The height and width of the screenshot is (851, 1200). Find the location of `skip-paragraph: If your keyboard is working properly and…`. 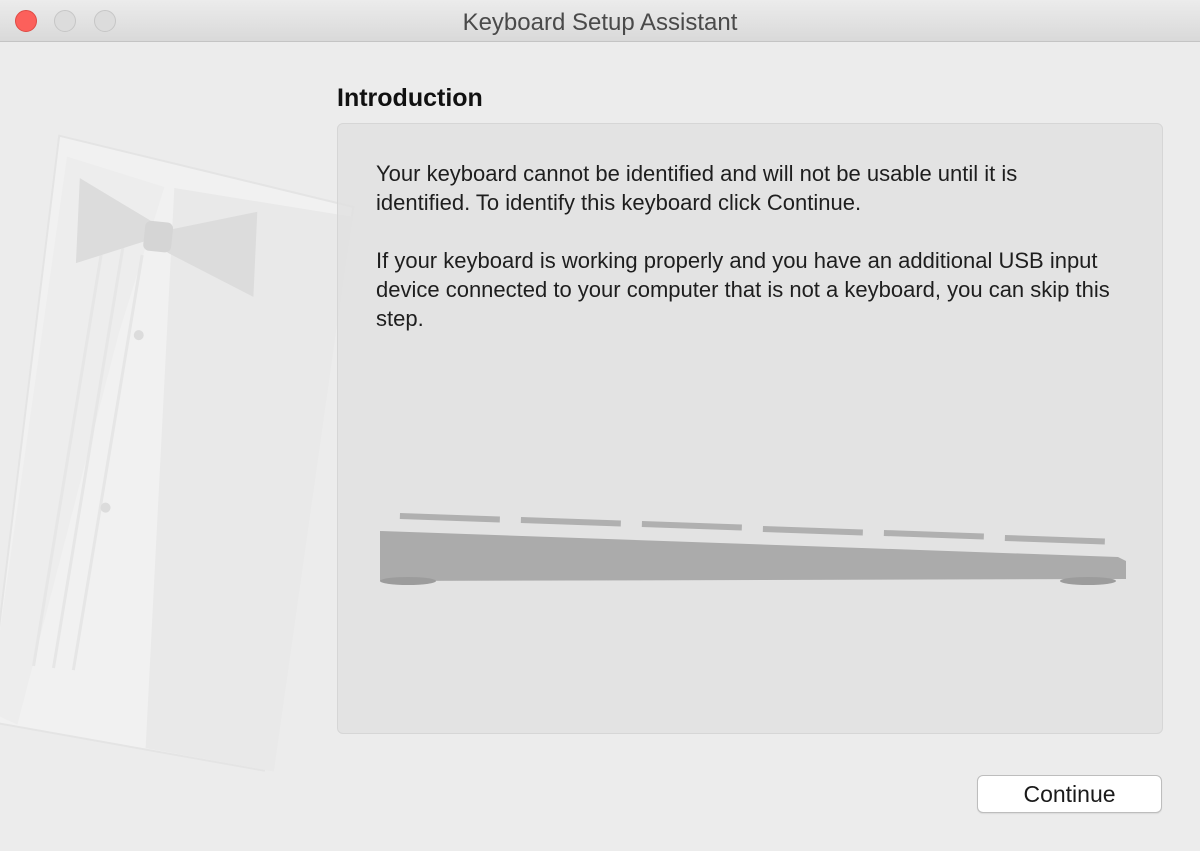

skip-paragraph: If your keyboard is working properly and… is located at coordinates (743, 289).